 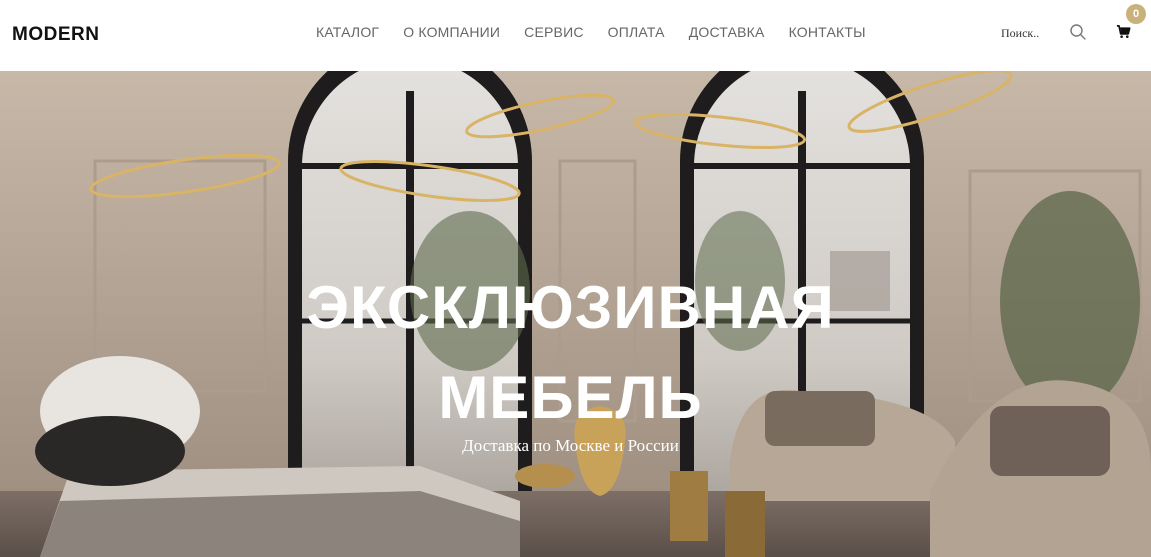 I want to click on nav-item-about: О КОМПАНИИ, so click(x=451, y=32).